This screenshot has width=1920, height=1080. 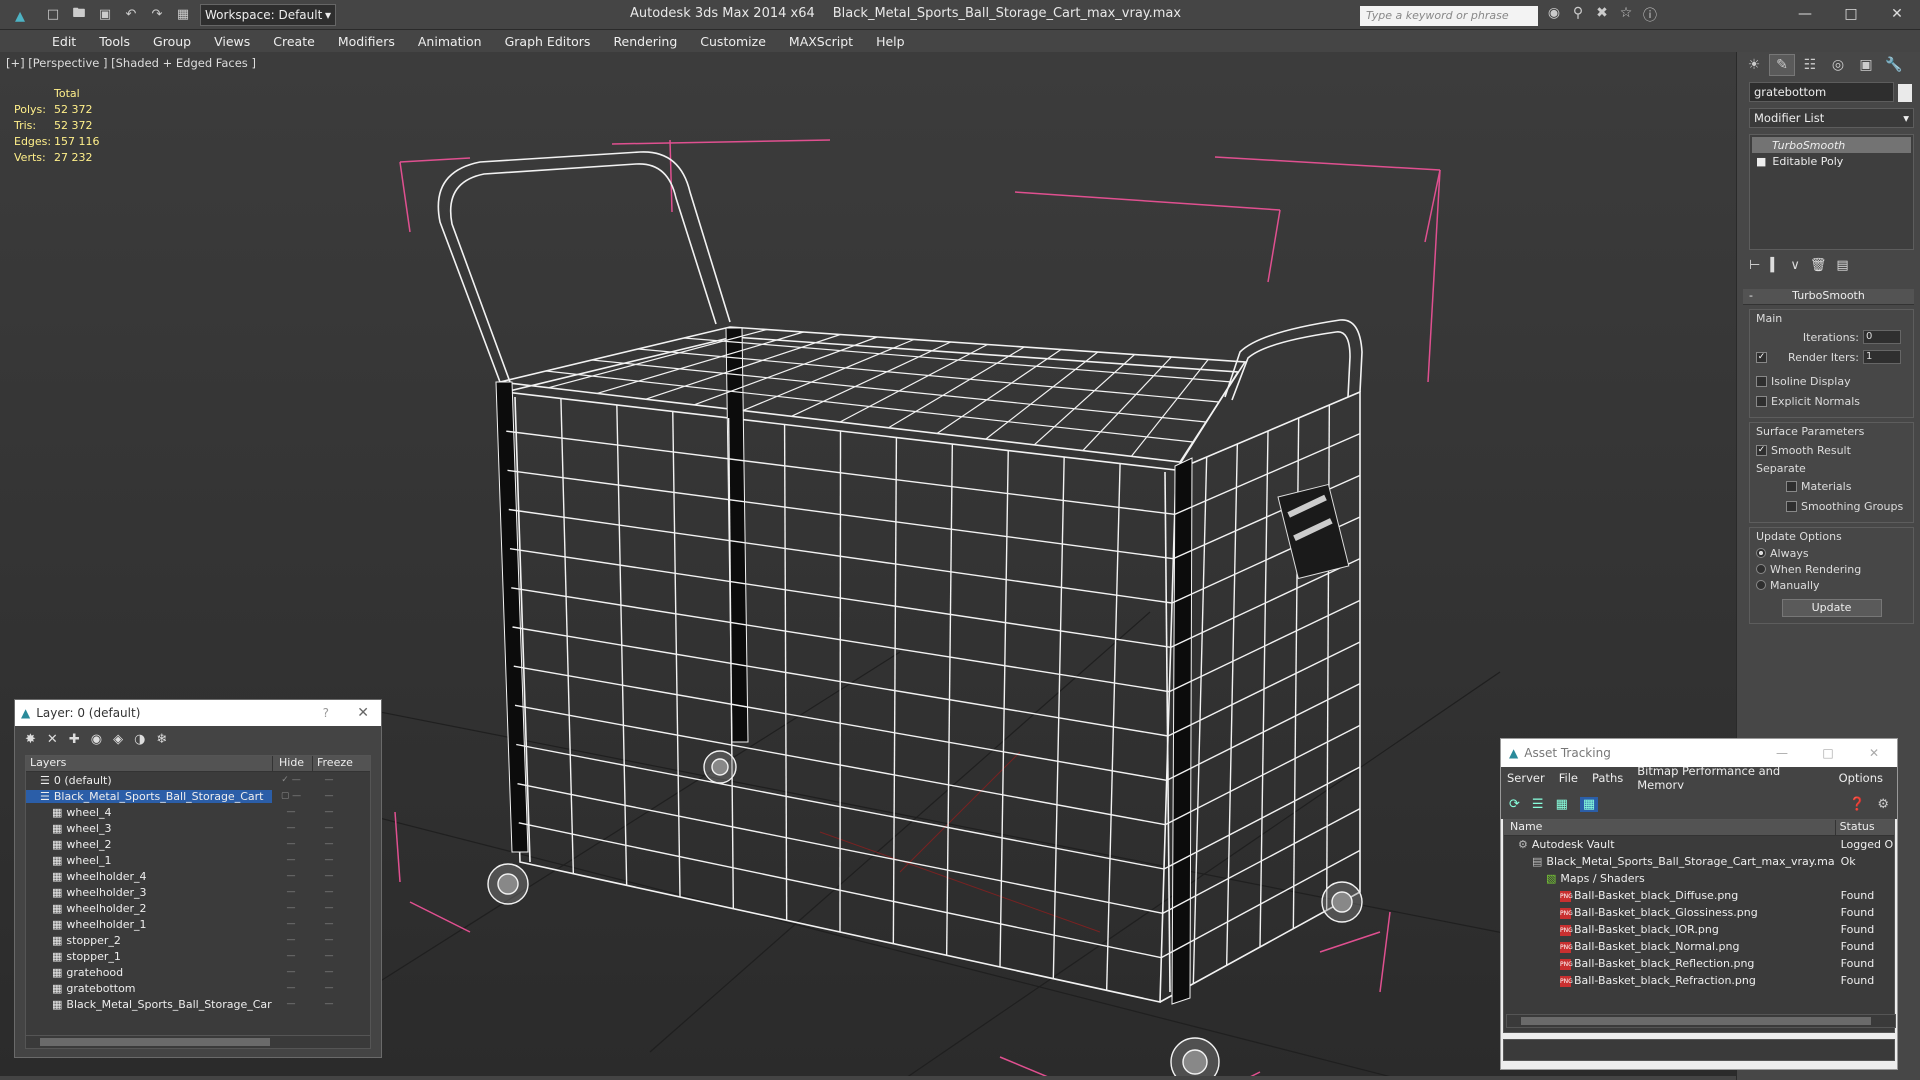 I want to click on layer-row: ▦ wheelholder_4— —, so click(x=198, y=876).